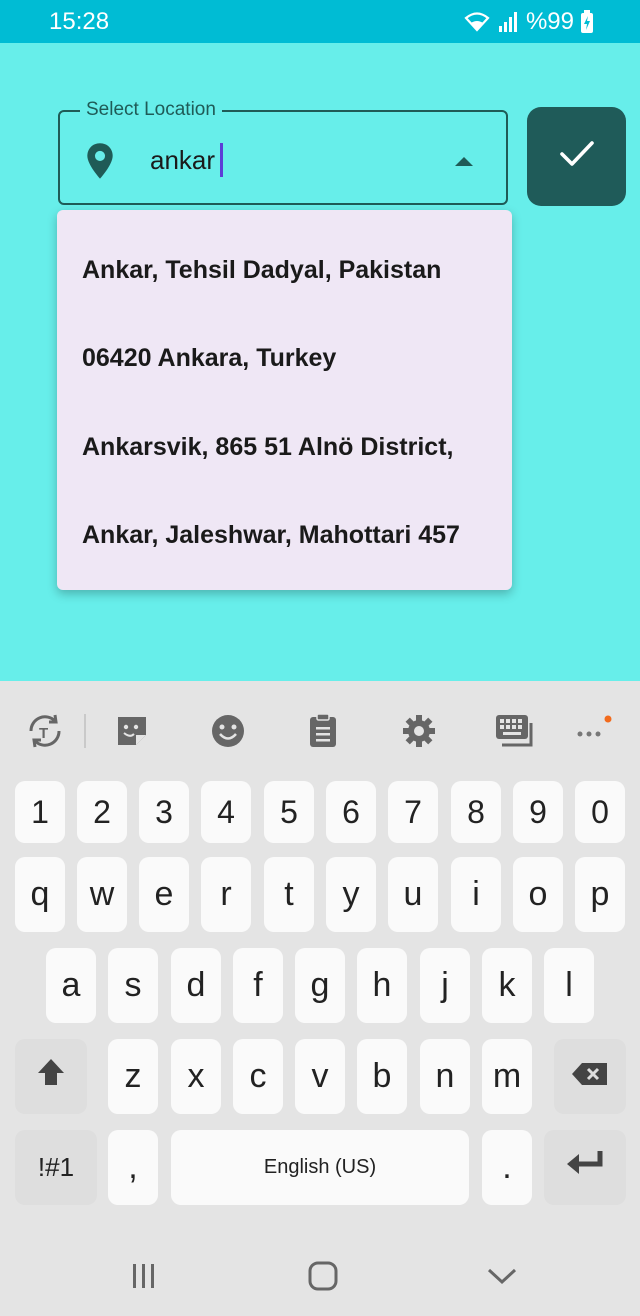 The height and width of the screenshot is (1316, 640). I want to click on enter-arrow-icon, so click(585, 1167).